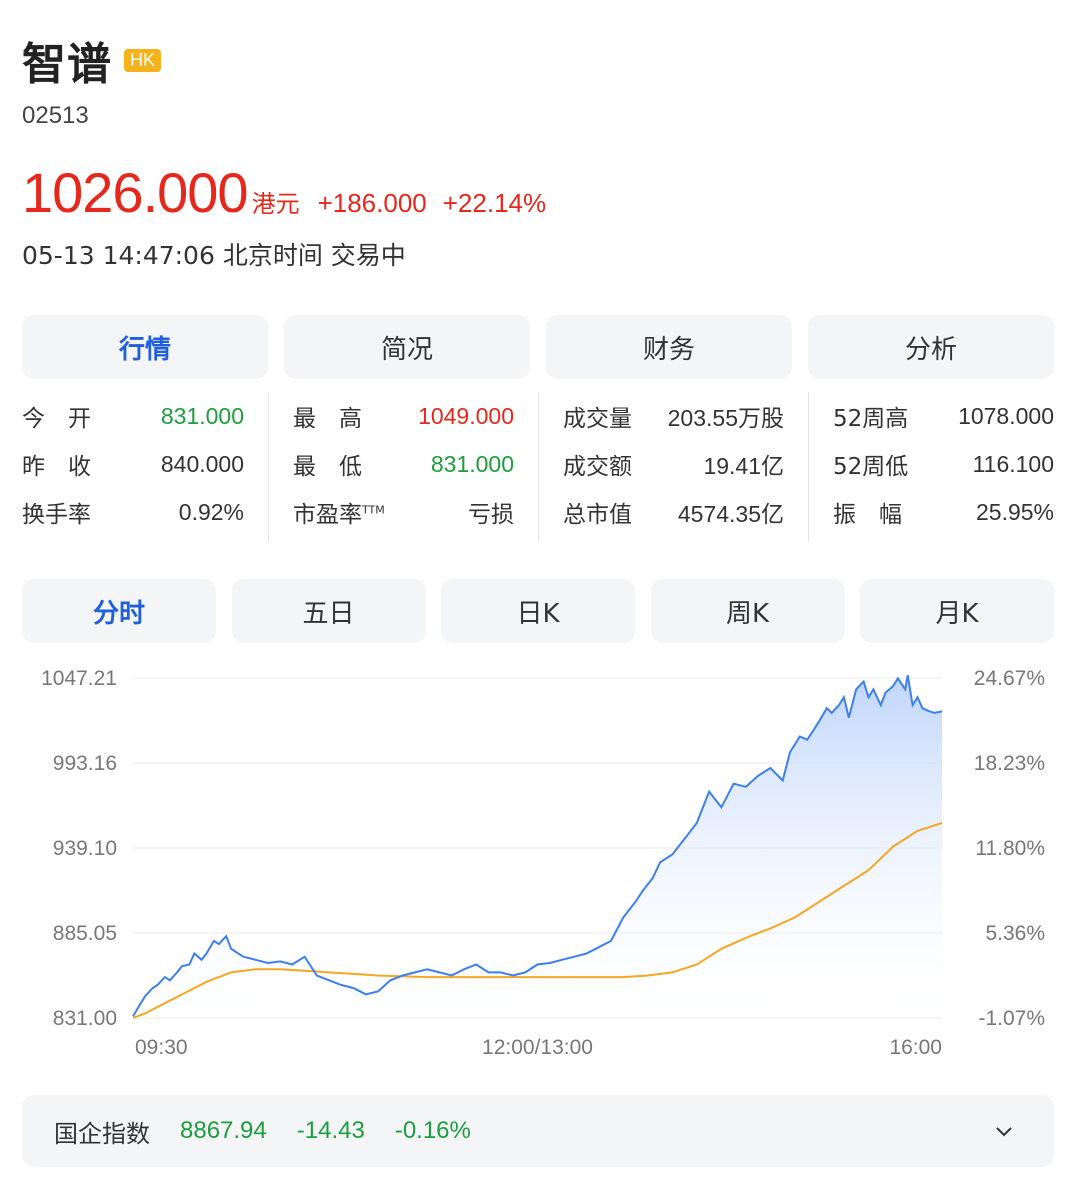 This screenshot has width=1068, height=1180. I want to click on stat-52w-high: 52周高 1078.000, so click(943, 416).